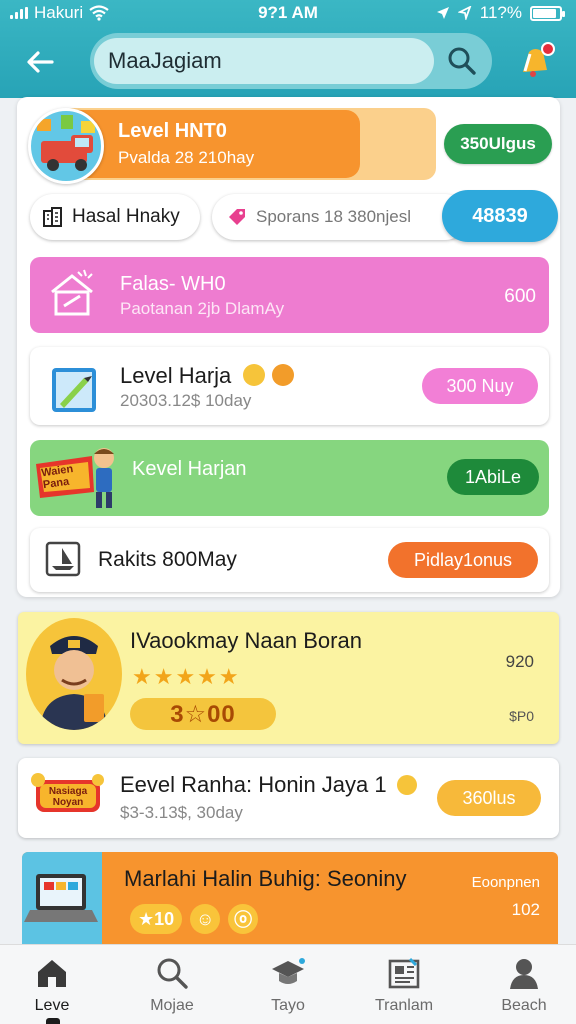  Describe the element at coordinates (186, 676) in the screenshot. I see `rating-stars: ★★★★★` at that location.